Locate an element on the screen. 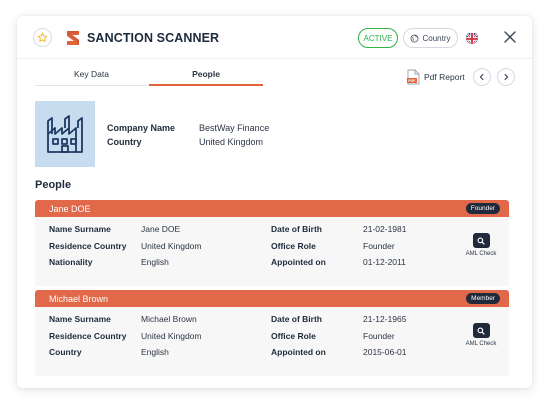  factory-icon is located at coordinates (65, 134).